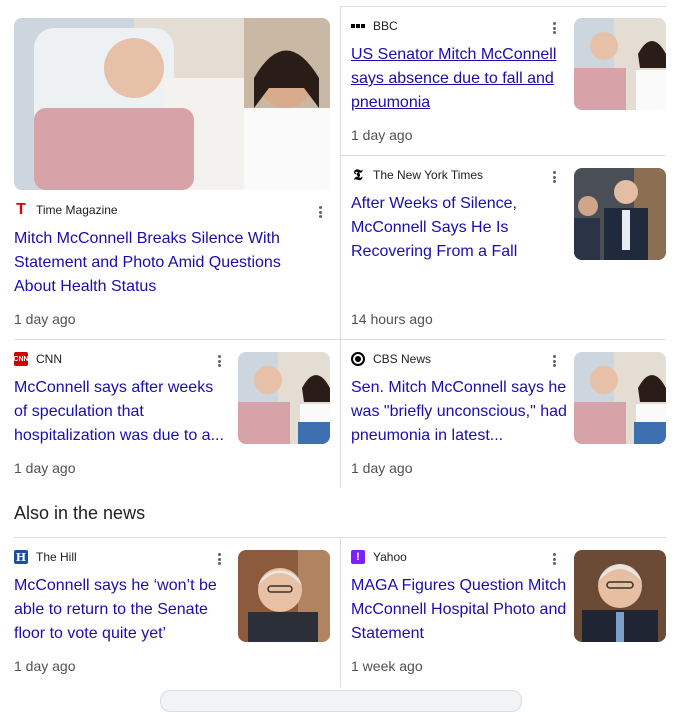 The width and height of the screenshot is (688, 712). Describe the element at coordinates (387, 666) in the screenshot. I see `article-age: 1 week ago` at that location.